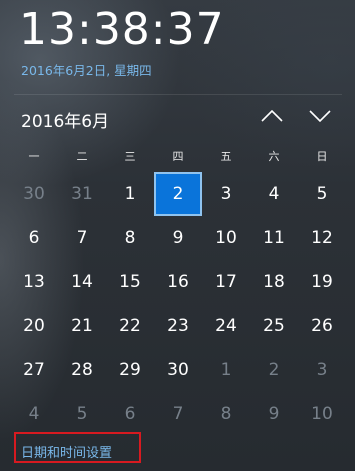 This screenshot has width=355, height=471. Describe the element at coordinates (130, 156) in the screenshot. I see `weekday-label: 三` at that location.